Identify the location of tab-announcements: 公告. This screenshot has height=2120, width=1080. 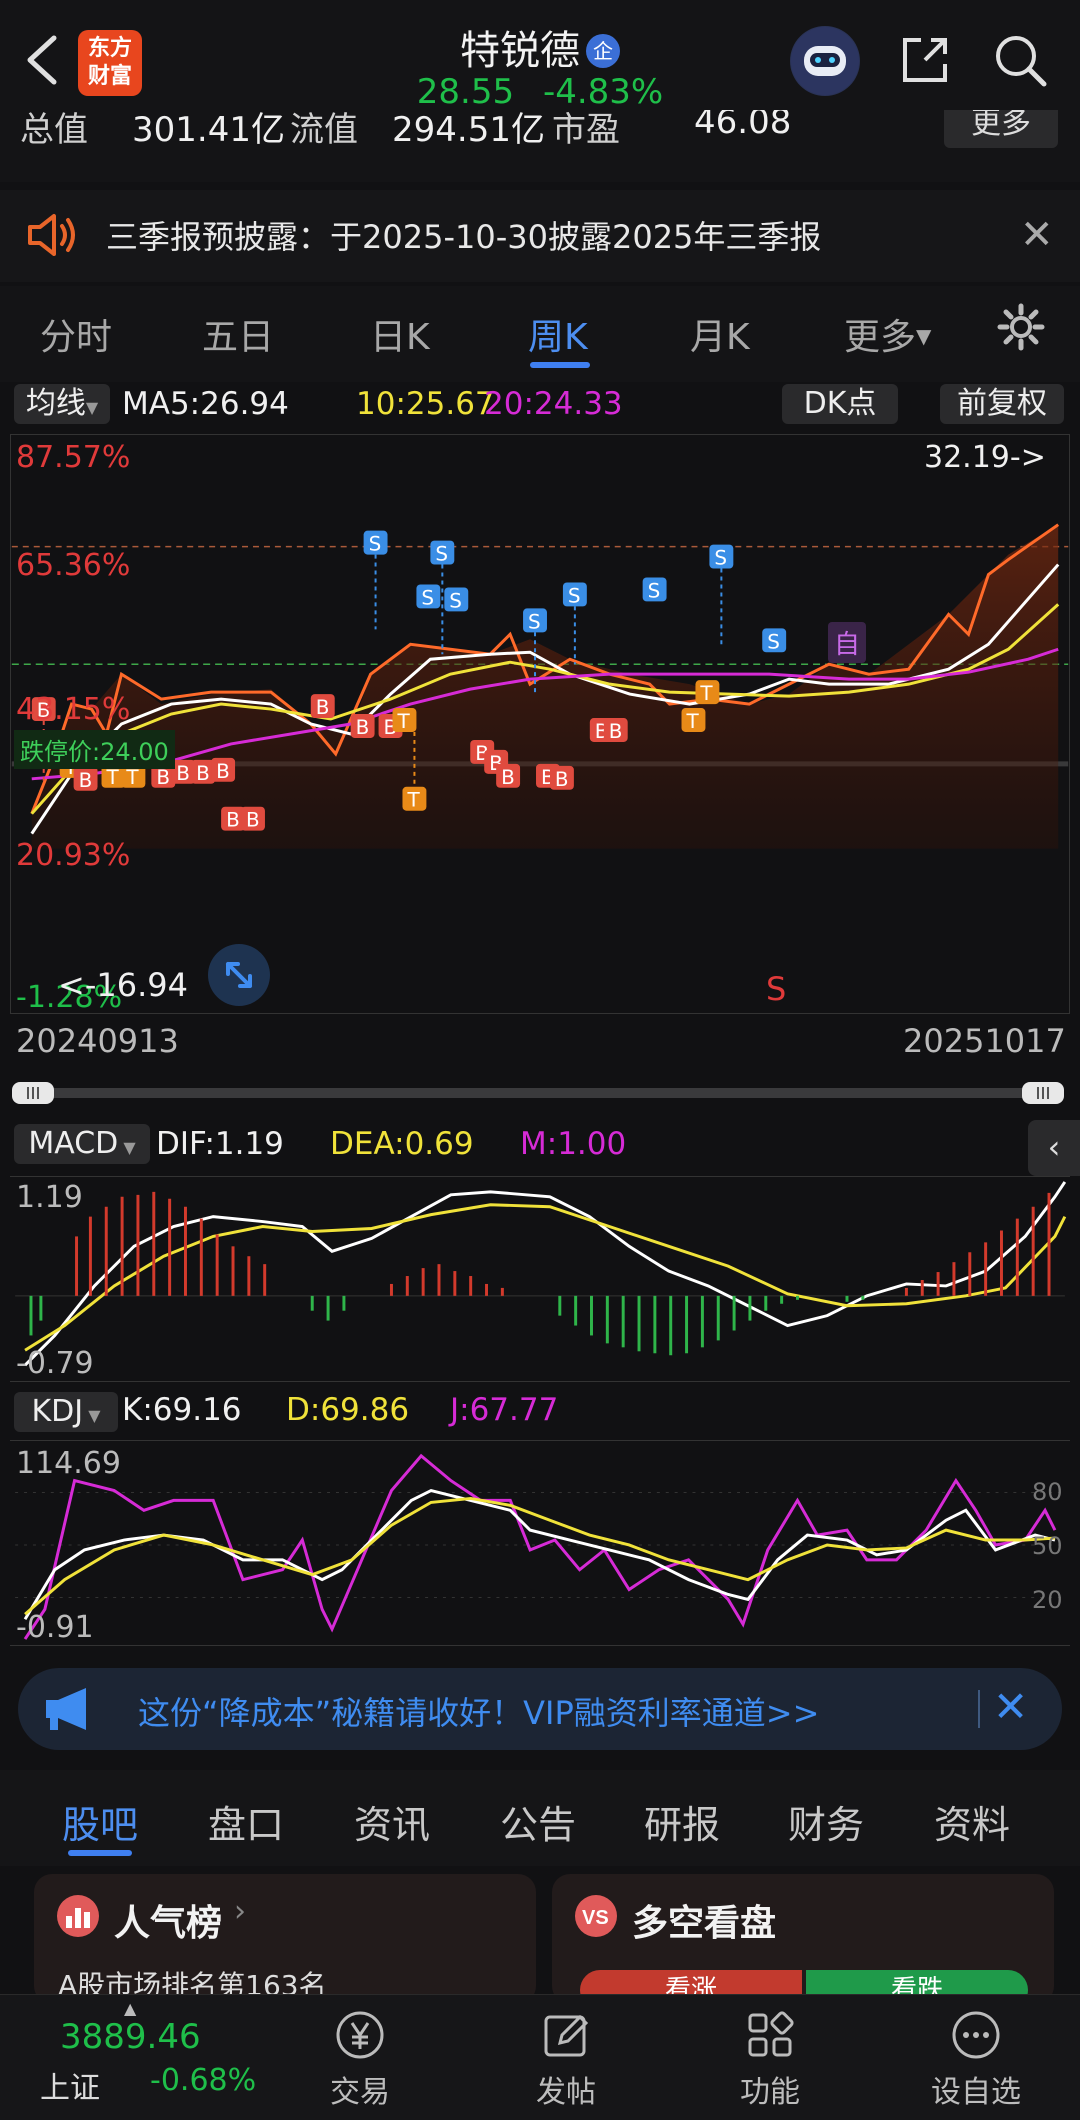
(538, 1821).